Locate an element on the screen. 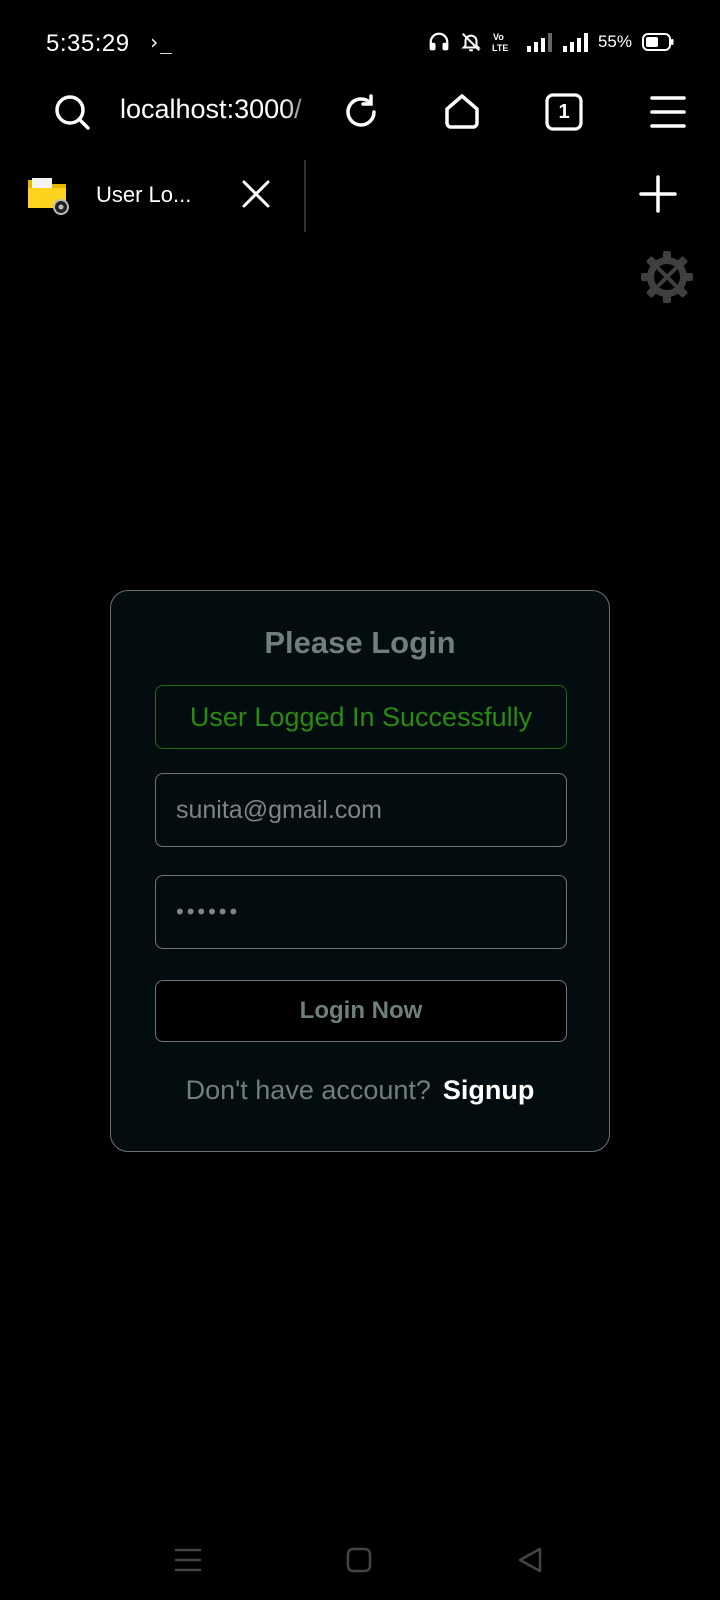  home-nav-icon is located at coordinates (359, 1560).